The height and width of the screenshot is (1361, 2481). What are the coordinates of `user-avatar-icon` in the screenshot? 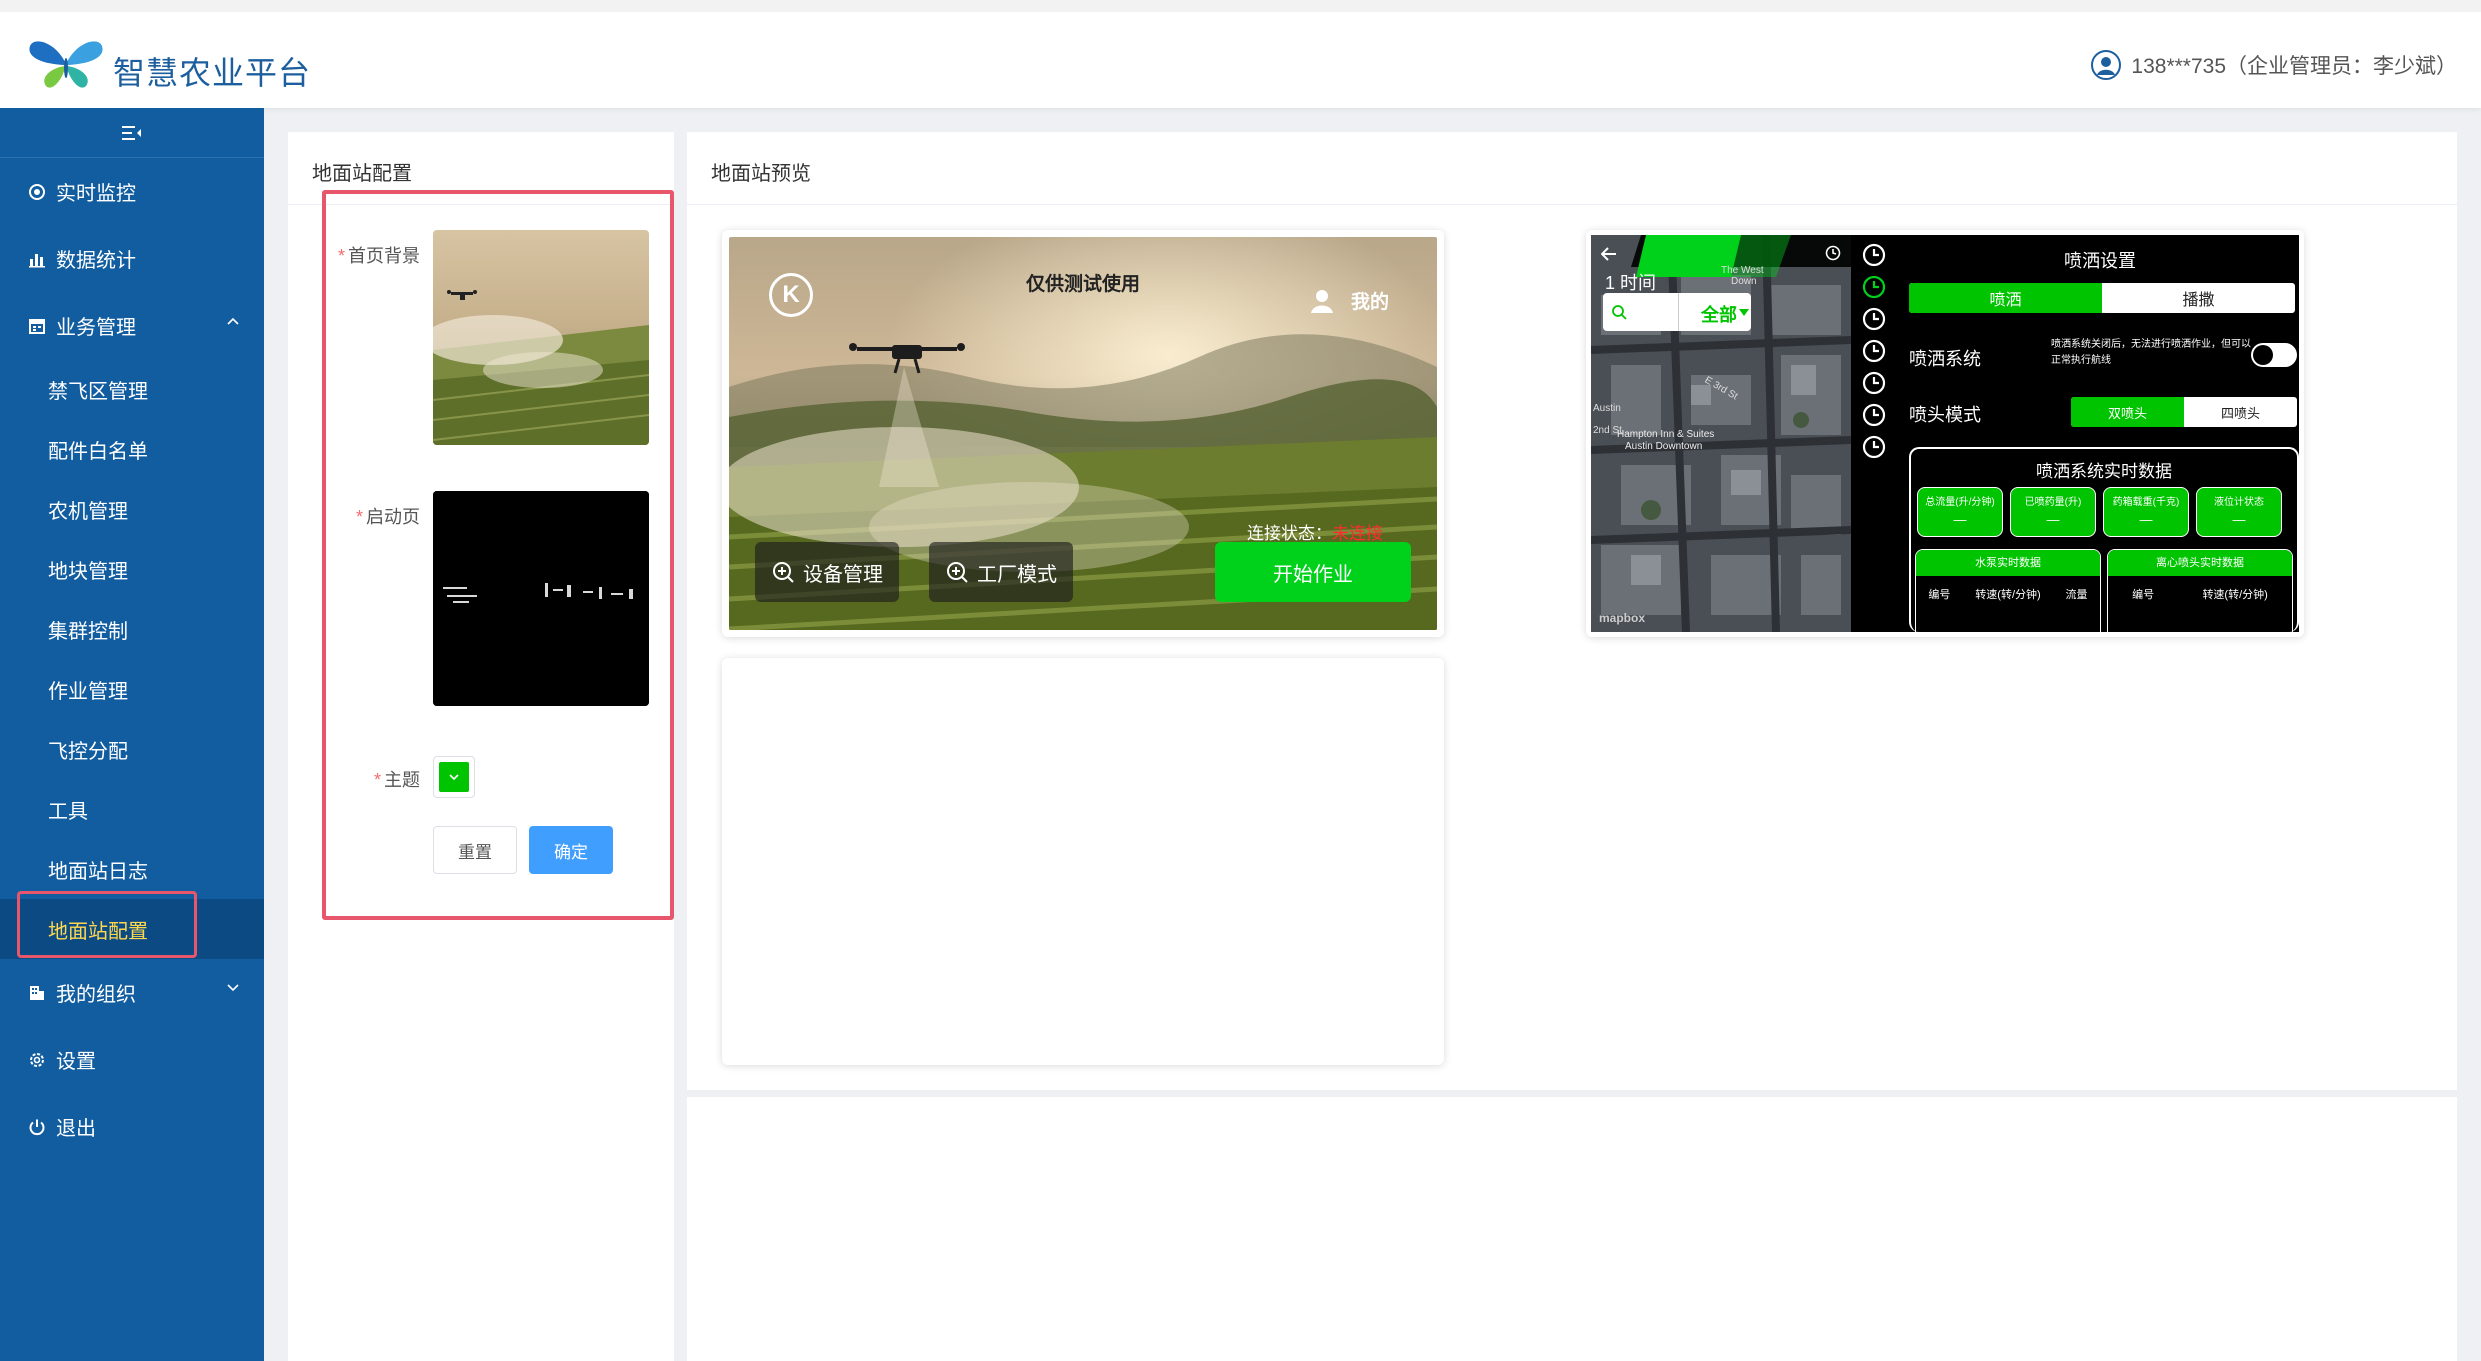 It's located at (2106, 65).